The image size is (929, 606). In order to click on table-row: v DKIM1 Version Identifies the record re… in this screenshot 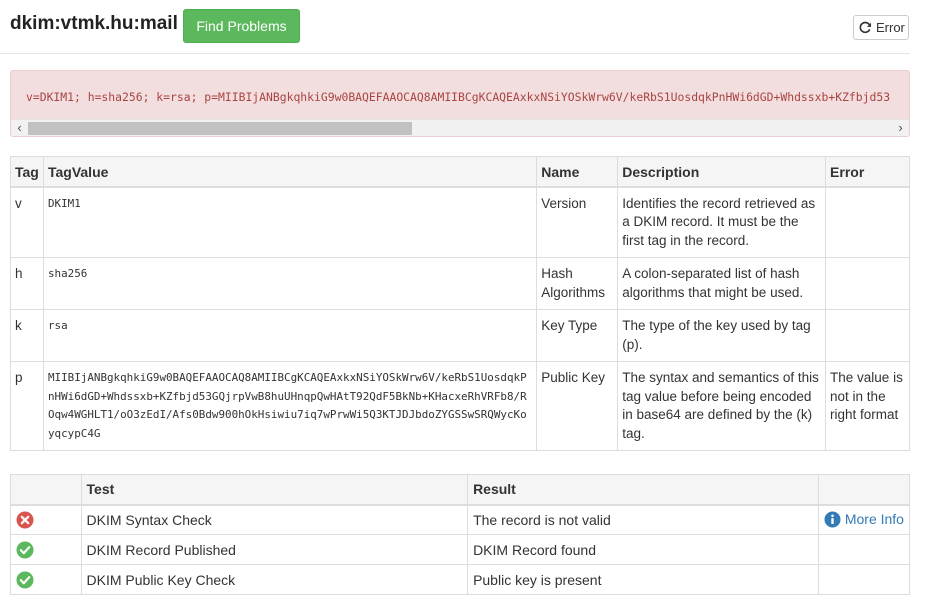, I will do `click(460, 222)`.